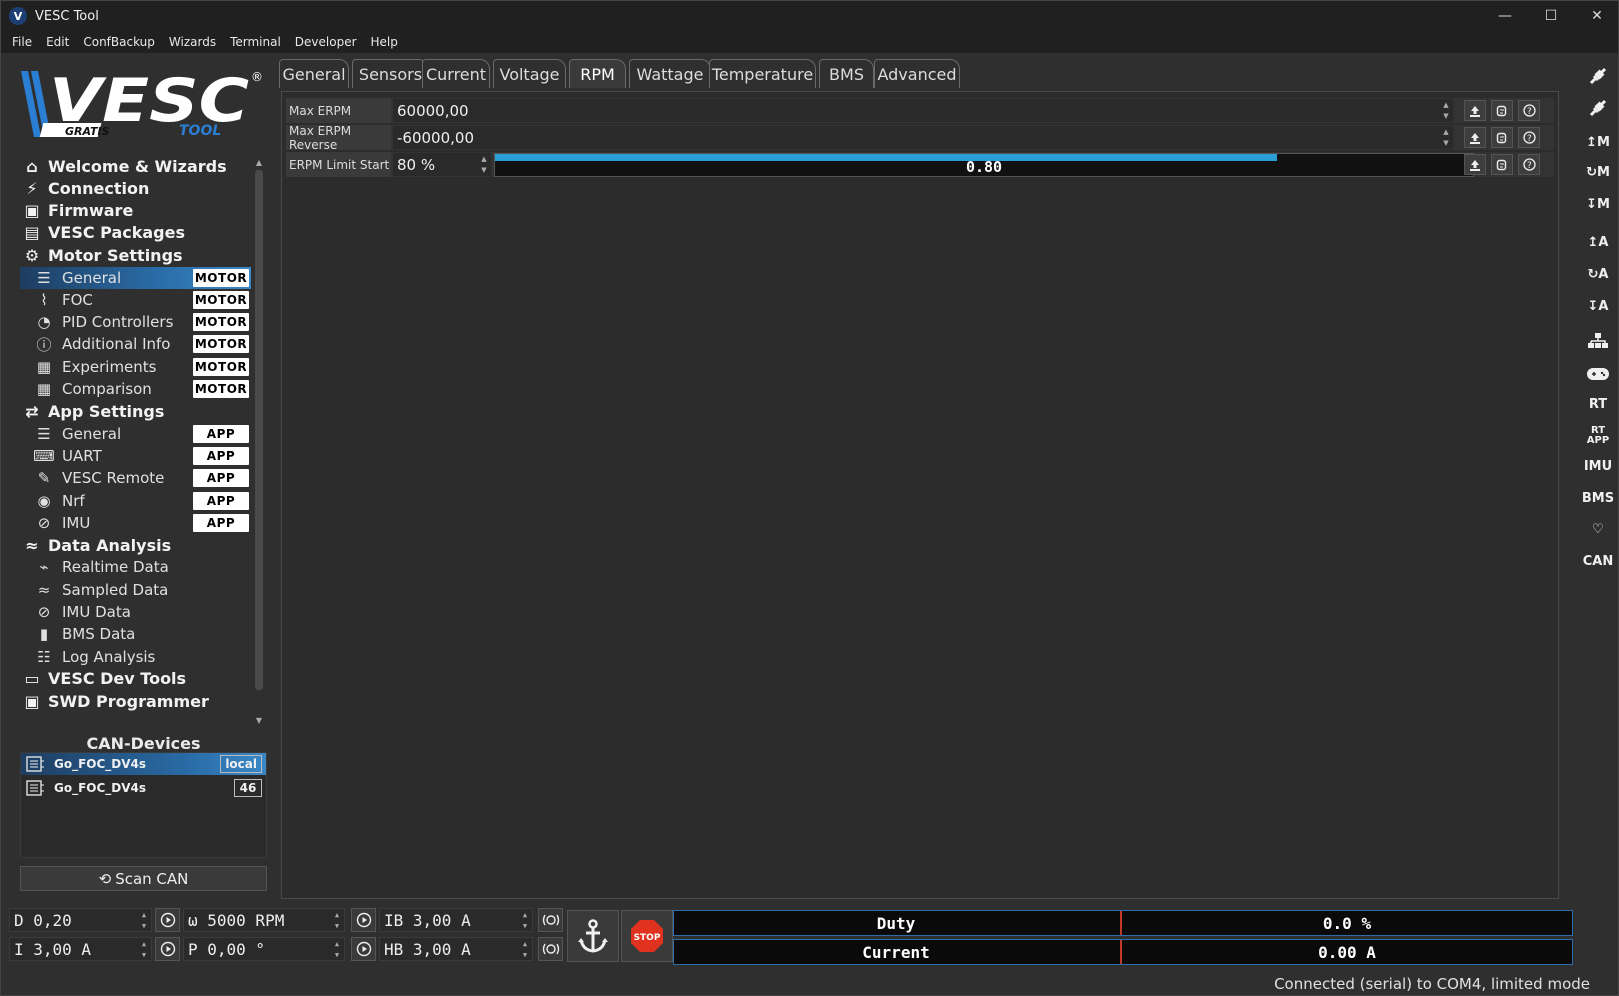  Describe the element at coordinates (762, 73) in the screenshot. I see `tab-temperature: Temperature` at that location.